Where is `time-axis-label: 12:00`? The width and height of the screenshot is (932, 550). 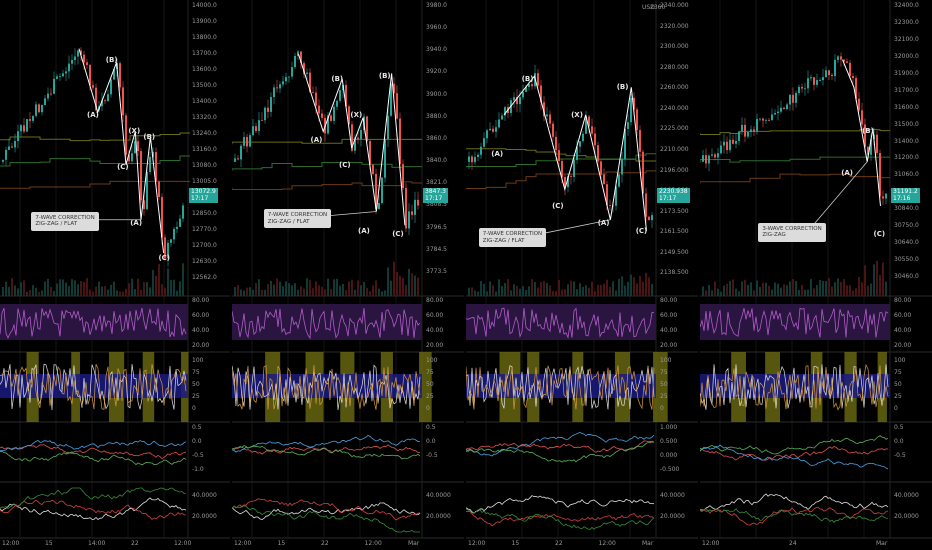 time-axis-label: 12:00 is located at coordinates (243, 543).